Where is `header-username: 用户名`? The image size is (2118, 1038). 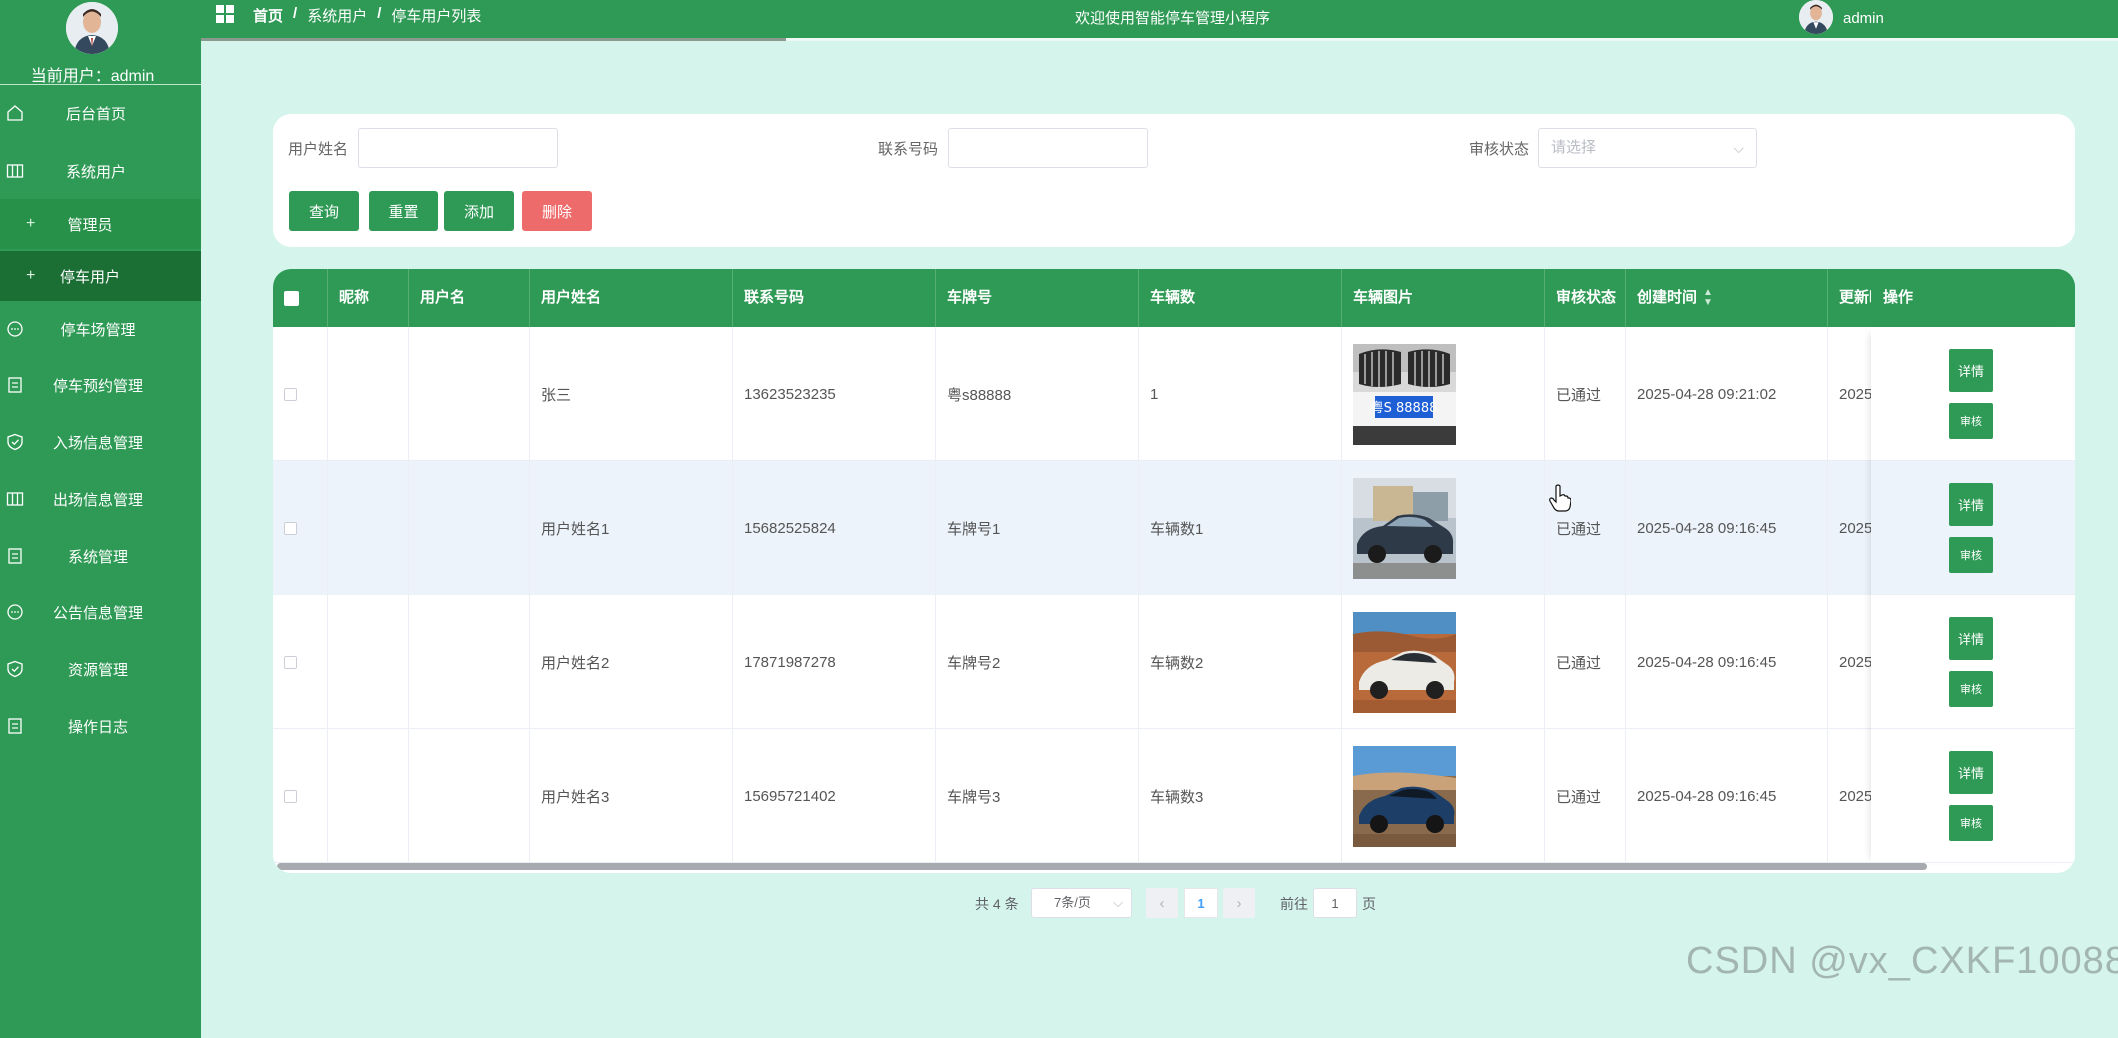 header-username: 用户名 is located at coordinates (469, 298).